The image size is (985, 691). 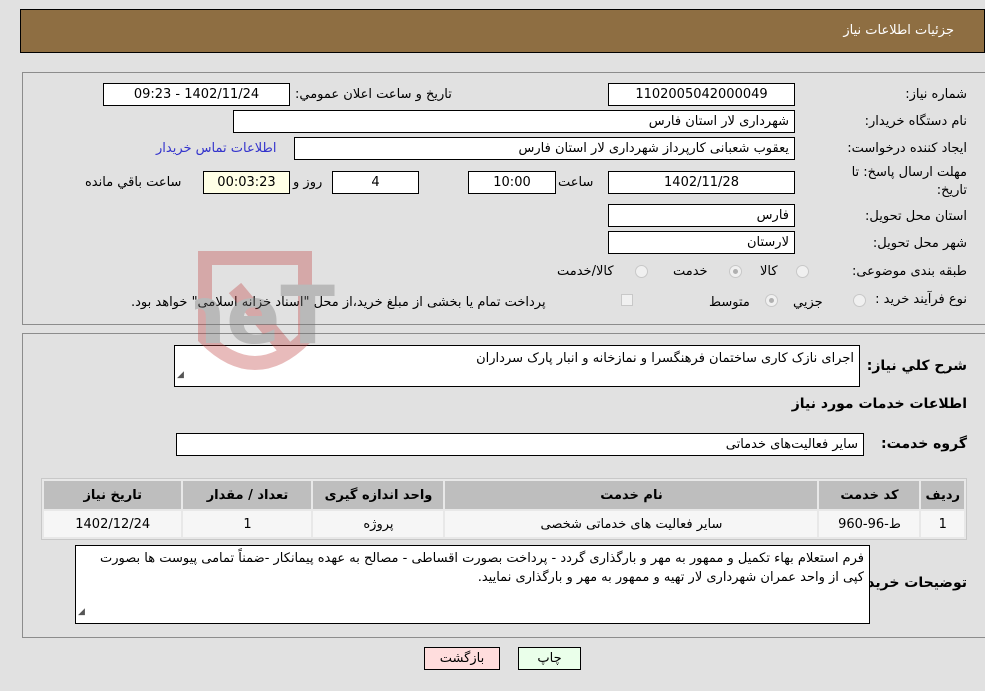 What do you see at coordinates (512, 182) in the screenshot?
I see `deadline-time-field: 10:00` at bounding box center [512, 182].